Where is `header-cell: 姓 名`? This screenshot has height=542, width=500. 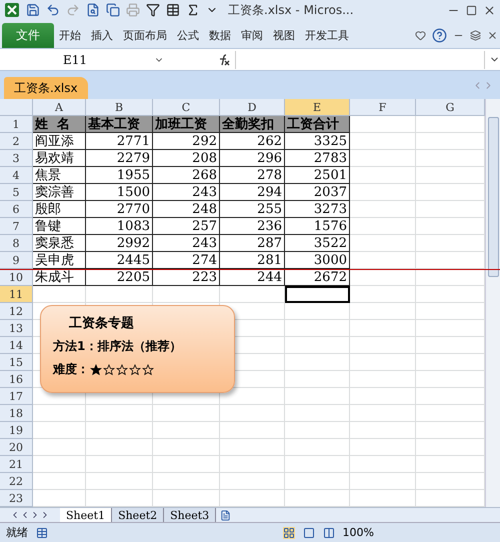 header-cell: 姓 名 is located at coordinates (59, 124).